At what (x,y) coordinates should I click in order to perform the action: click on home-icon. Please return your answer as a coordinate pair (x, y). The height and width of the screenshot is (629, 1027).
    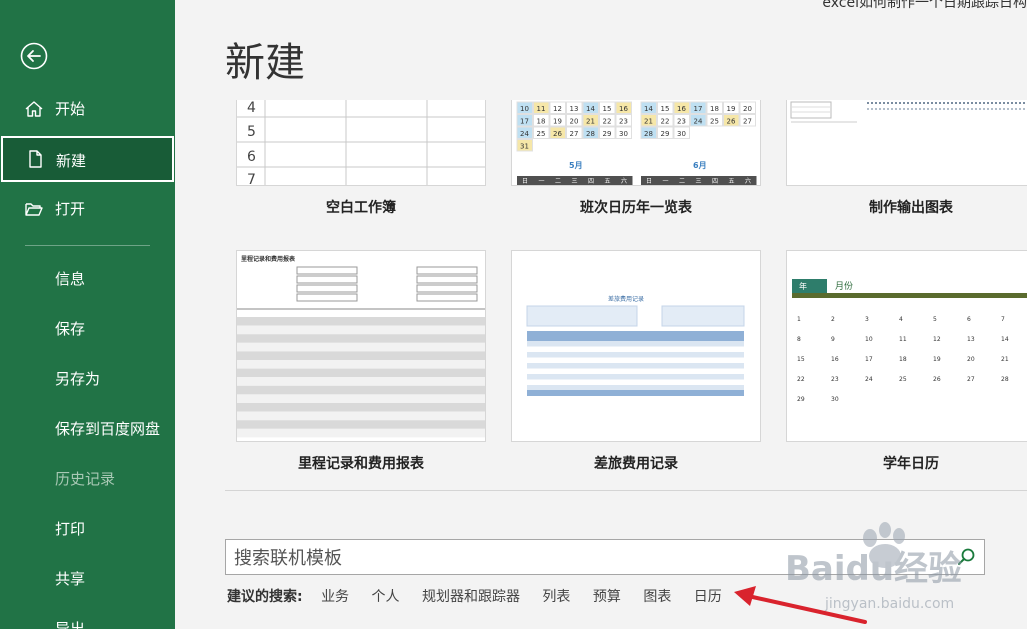
    Looking at the image, I should click on (34, 109).